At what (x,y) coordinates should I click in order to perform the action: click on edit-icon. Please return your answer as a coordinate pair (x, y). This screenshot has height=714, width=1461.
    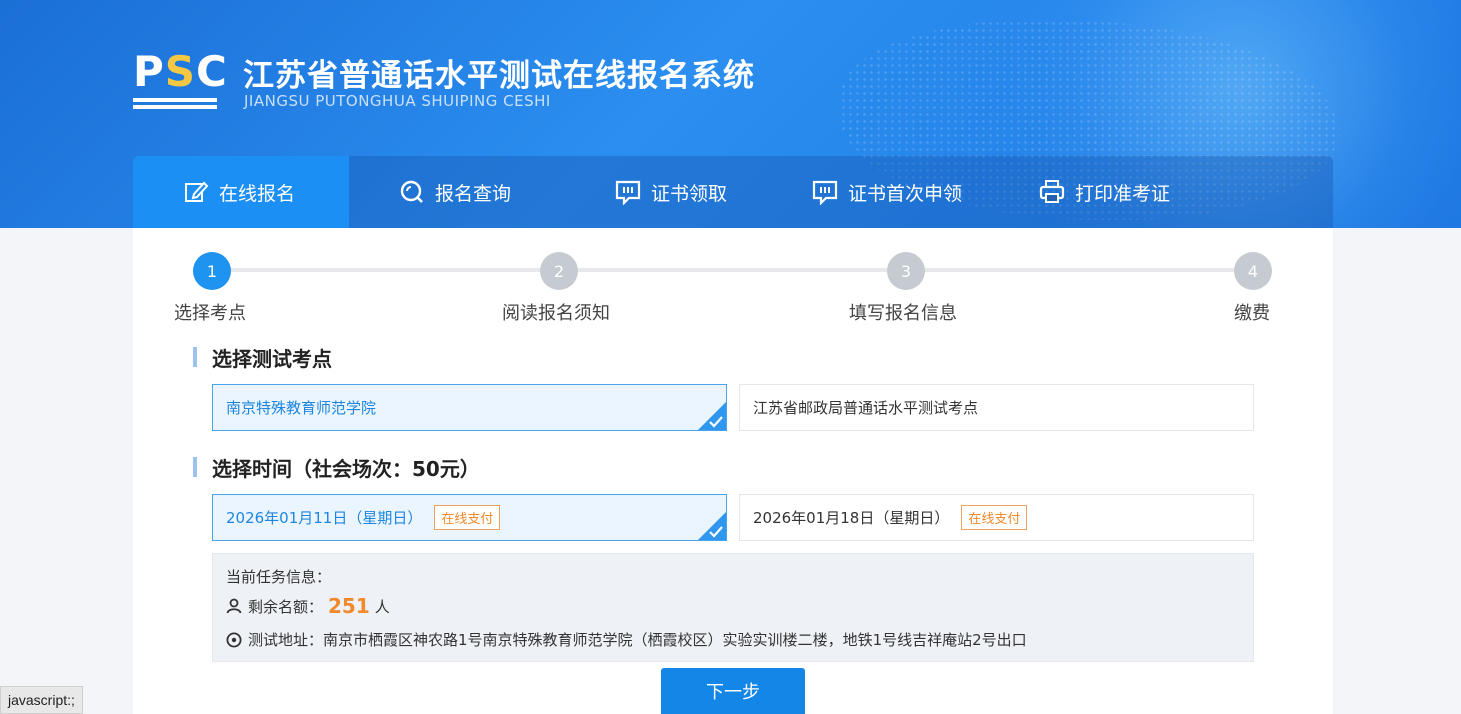
    Looking at the image, I should click on (197, 191).